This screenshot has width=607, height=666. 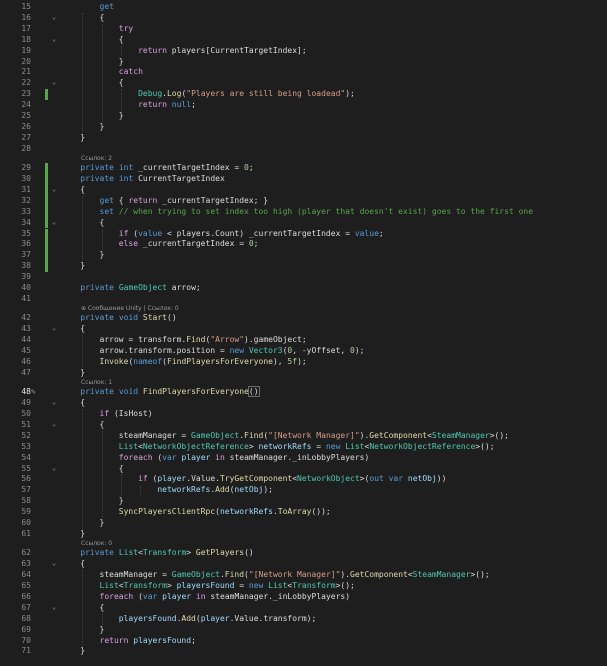 I want to click on quick-action-pencil-icon: ✎, so click(x=35, y=391).